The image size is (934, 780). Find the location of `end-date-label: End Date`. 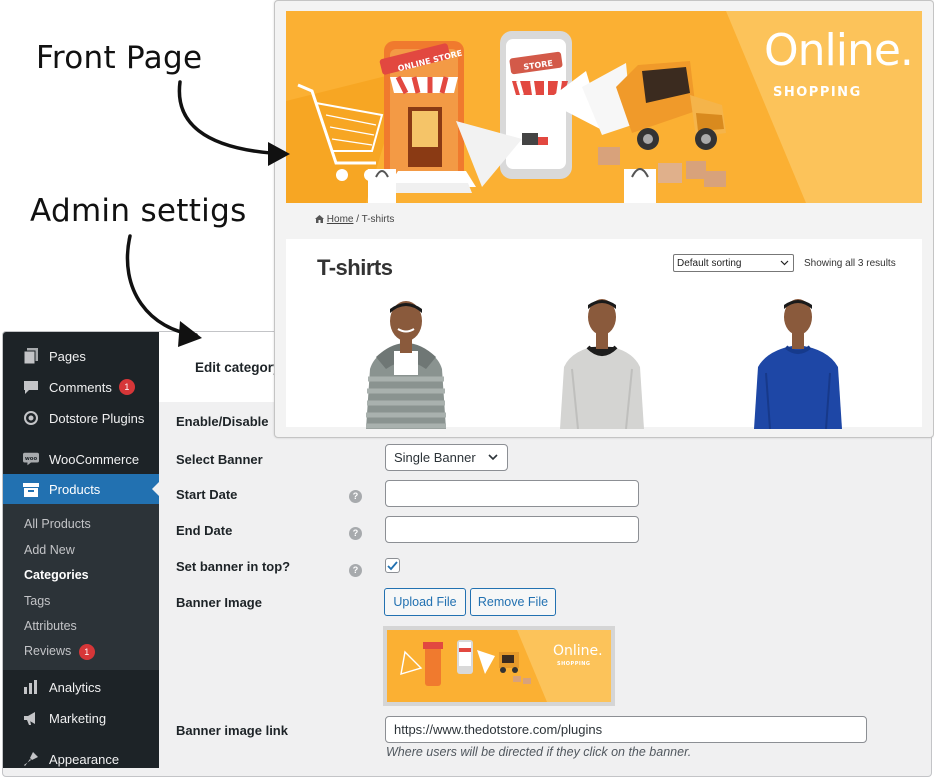

end-date-label: End Date is located at coordinates (204, 530).